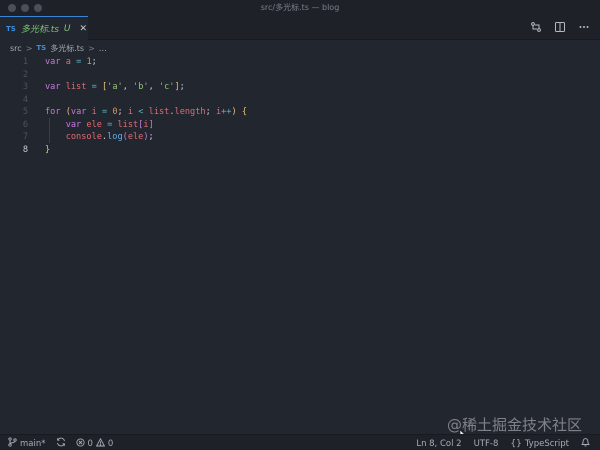 This screenshot has height=450, width=600. Describe the element at coordinates (84, 29) in the screenshot. I see `close-tab-icon: ✕` at that location.